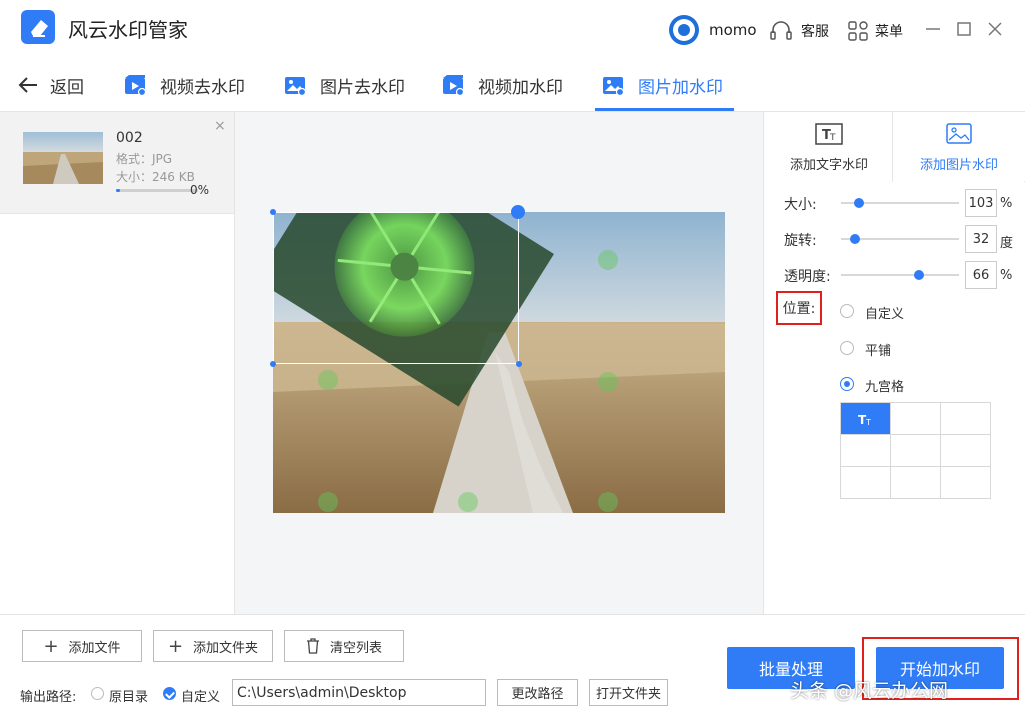 The height and width of the screenshot is (722, 1025). I want to click on trash-icon, so click(312, 646).